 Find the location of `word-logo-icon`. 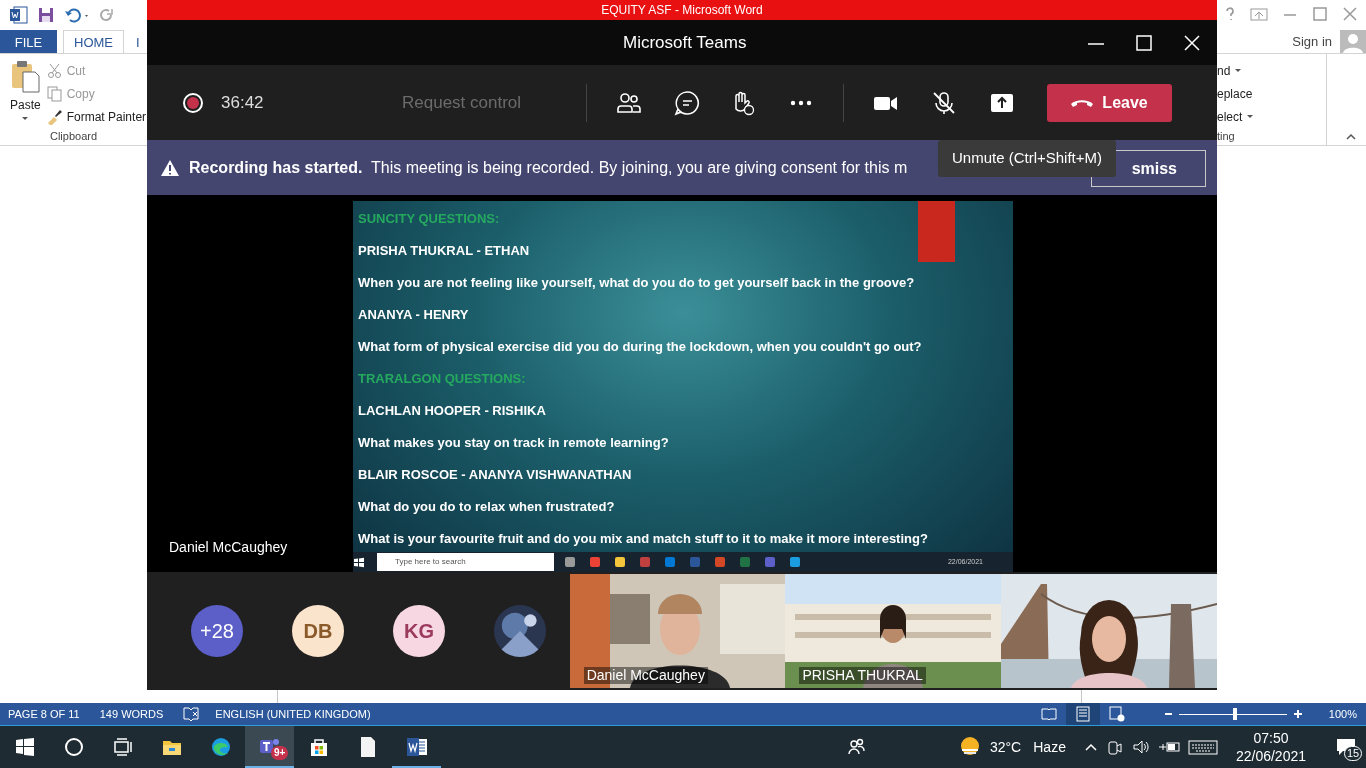

word-logo-icon is located at coordinates (19, 15).